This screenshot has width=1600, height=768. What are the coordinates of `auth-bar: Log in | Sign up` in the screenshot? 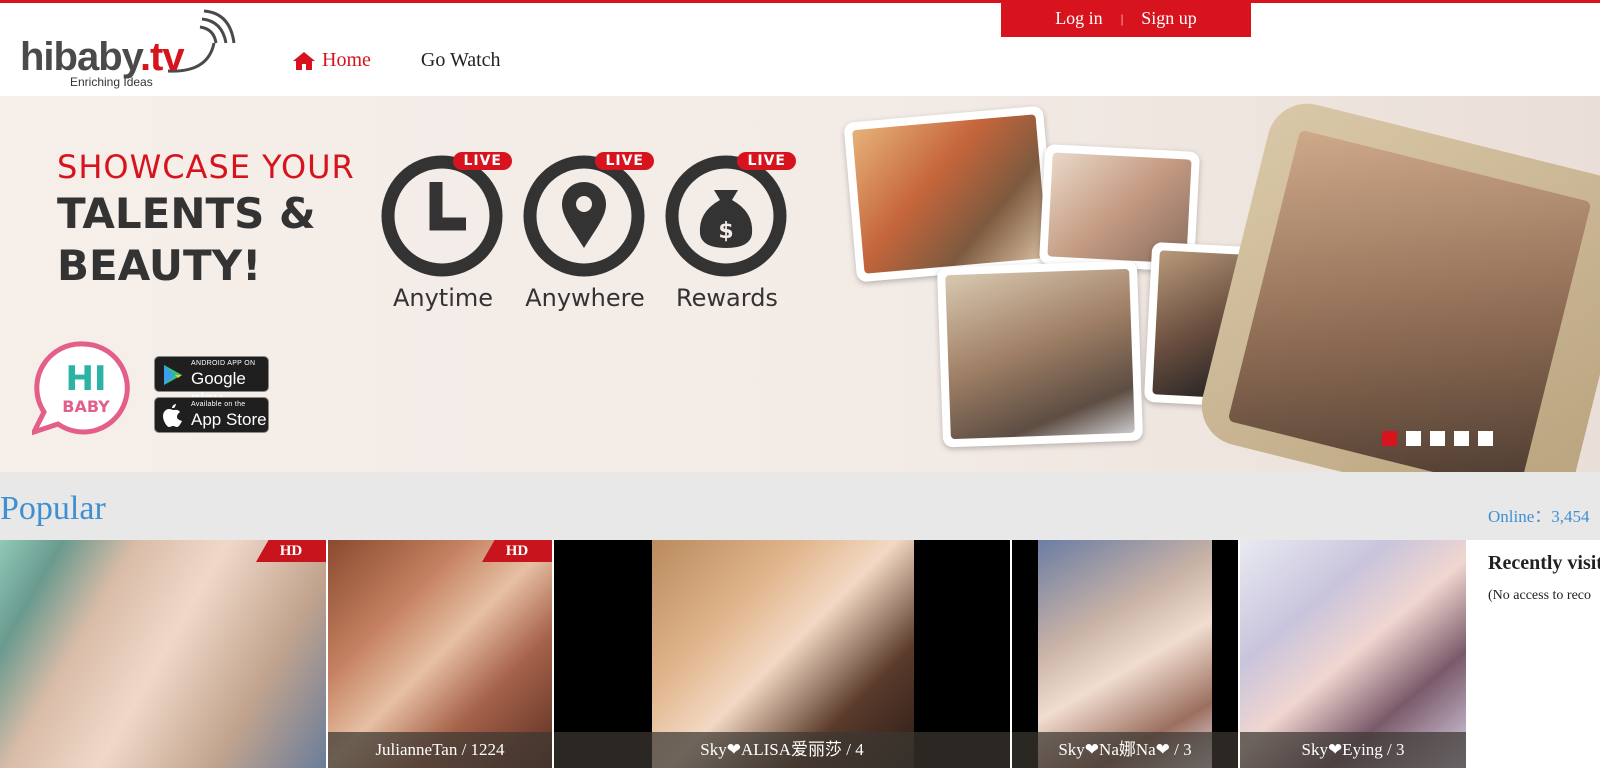 It's located at (1126, 18).